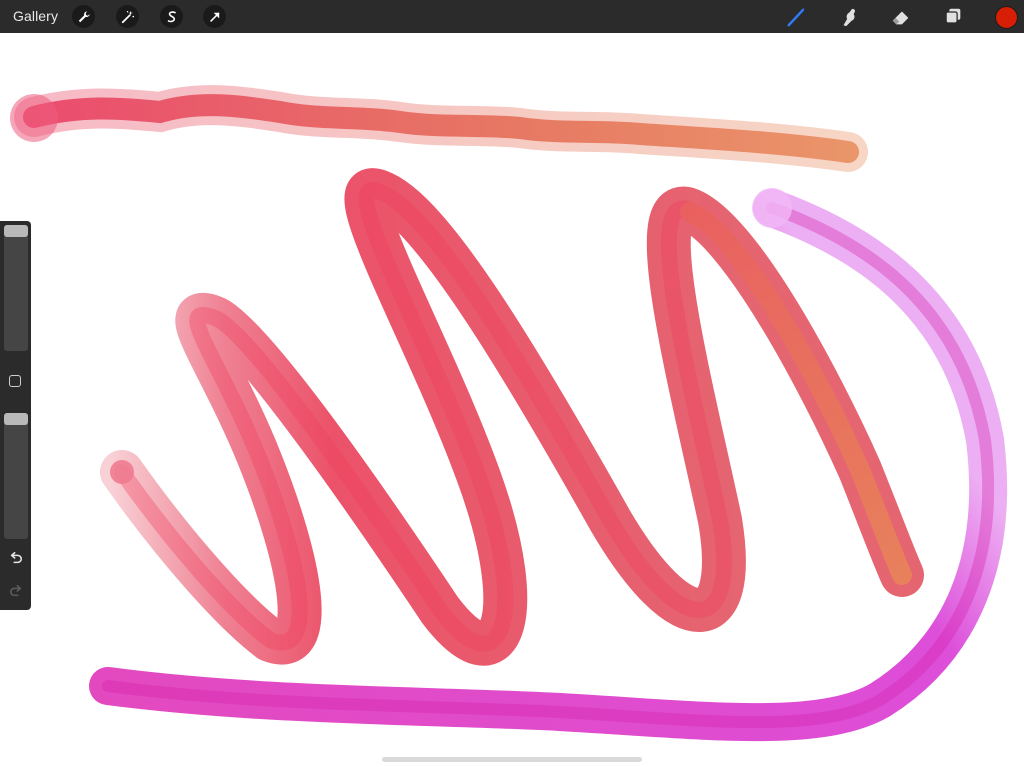  I want to click on brush-icon, so click(796, 17).